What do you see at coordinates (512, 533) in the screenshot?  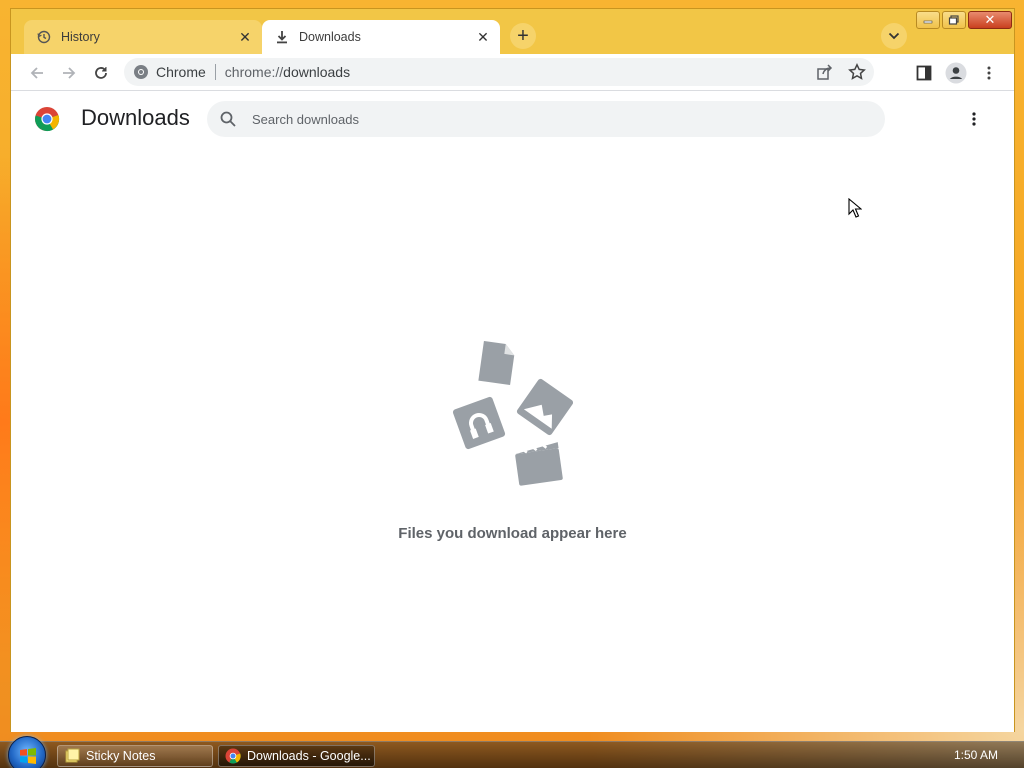 I see `empty-state-message: Files you download appear here` at bounding box center [512, 533].